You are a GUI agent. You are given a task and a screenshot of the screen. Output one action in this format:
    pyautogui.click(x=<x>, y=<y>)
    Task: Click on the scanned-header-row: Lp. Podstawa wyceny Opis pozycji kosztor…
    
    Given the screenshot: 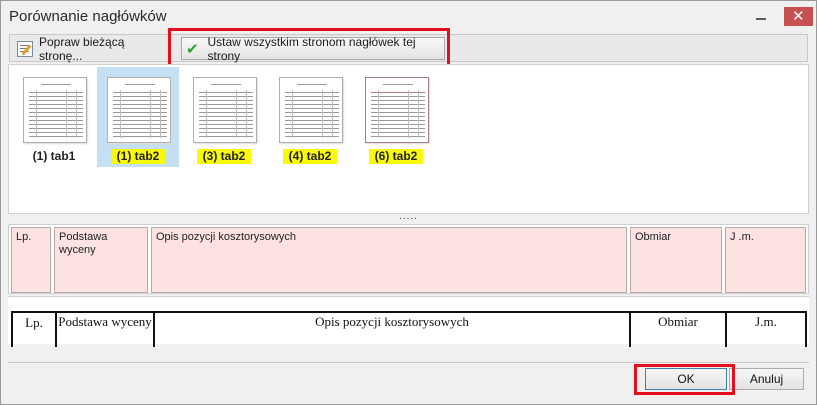 What is the action you would take?
    pyautogui.click(x=409, y=329)
    